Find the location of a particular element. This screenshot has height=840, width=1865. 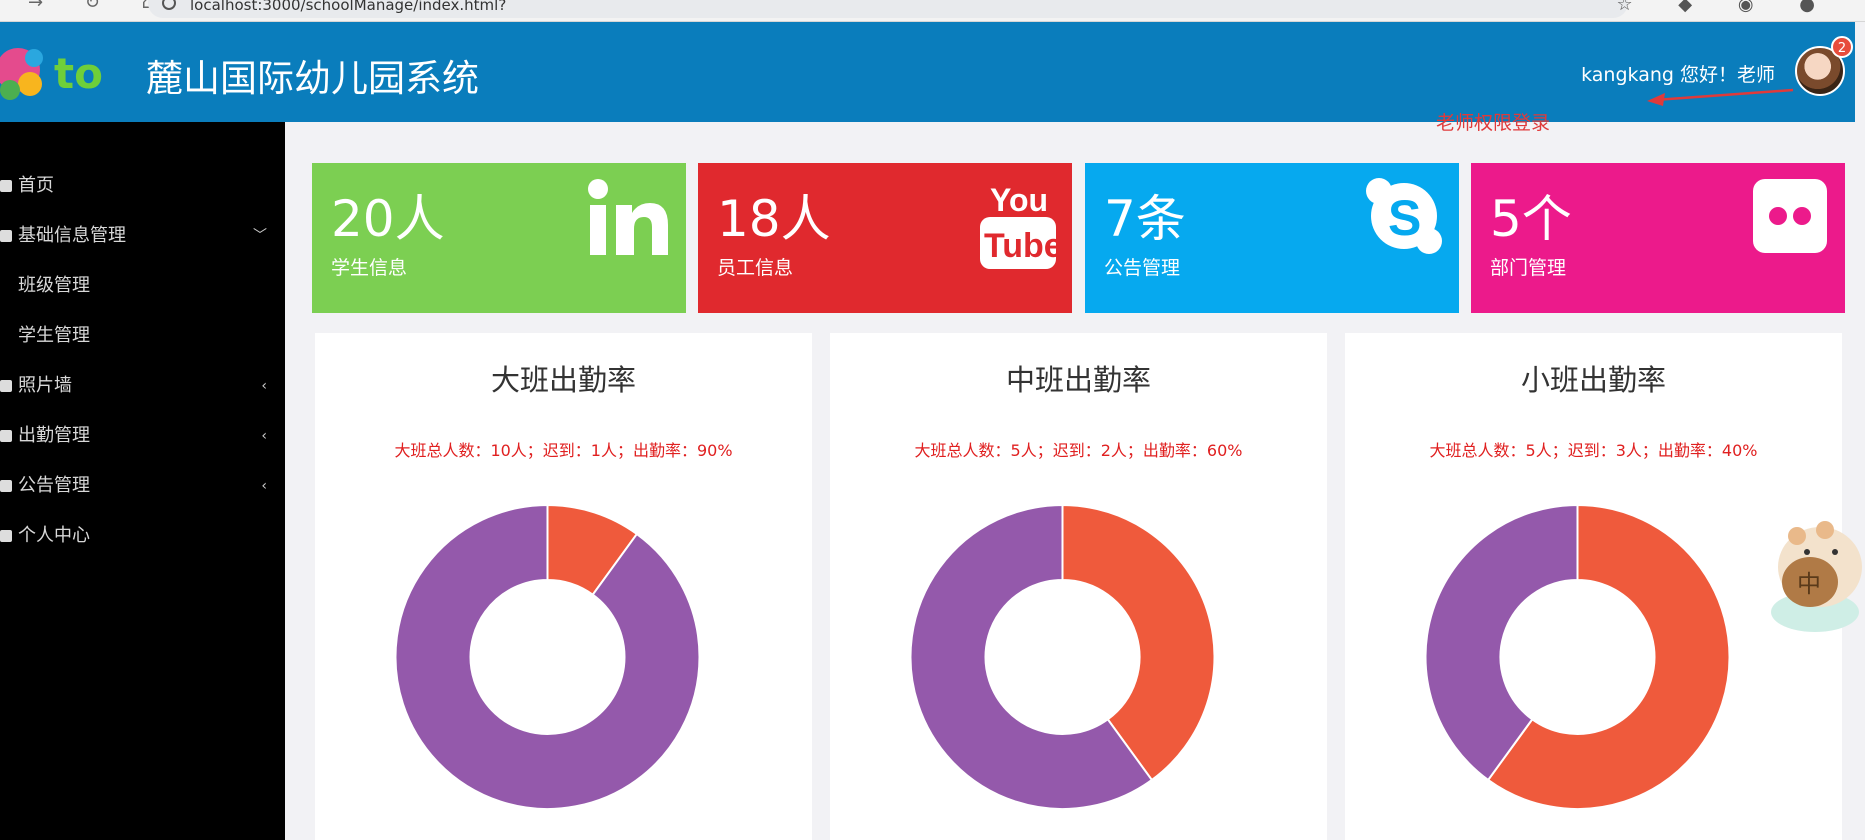

stat-value: 5个 is located at coordinates (1531, 219).